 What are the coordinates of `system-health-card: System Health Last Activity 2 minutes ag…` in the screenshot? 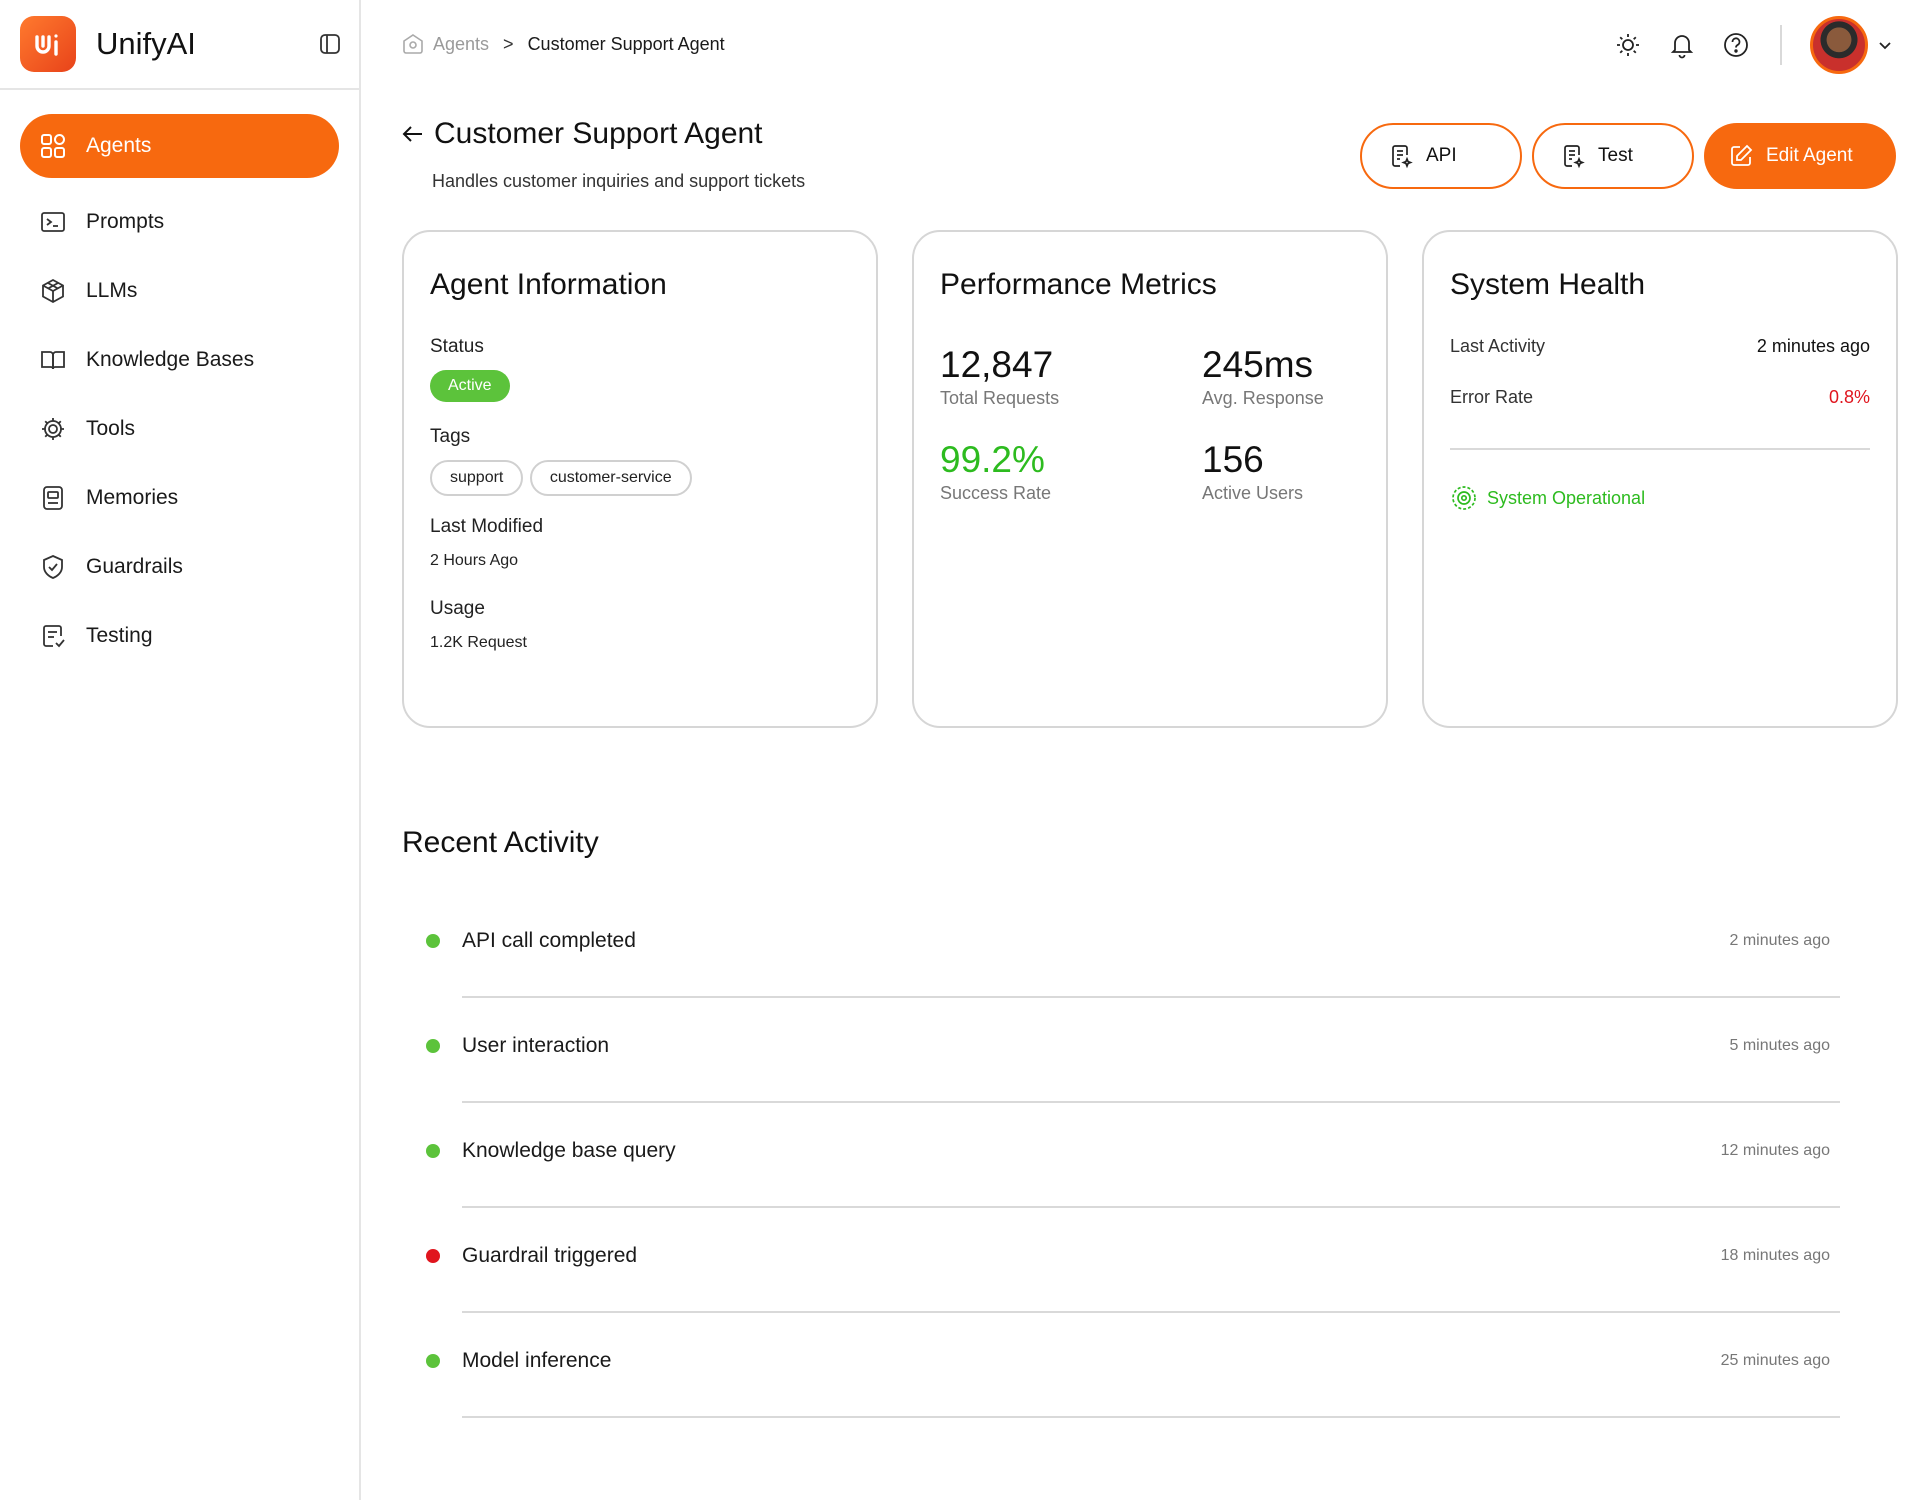 It's located at (1660, 479).